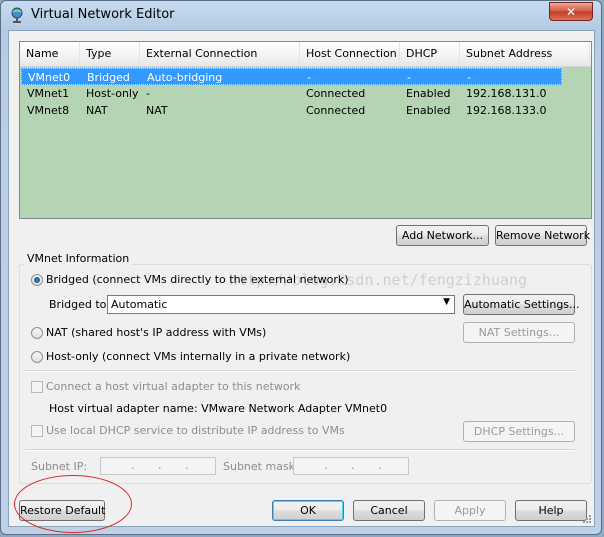  I want to click on title-bar: Virtual Network Editor ✕, so click(301, 15).